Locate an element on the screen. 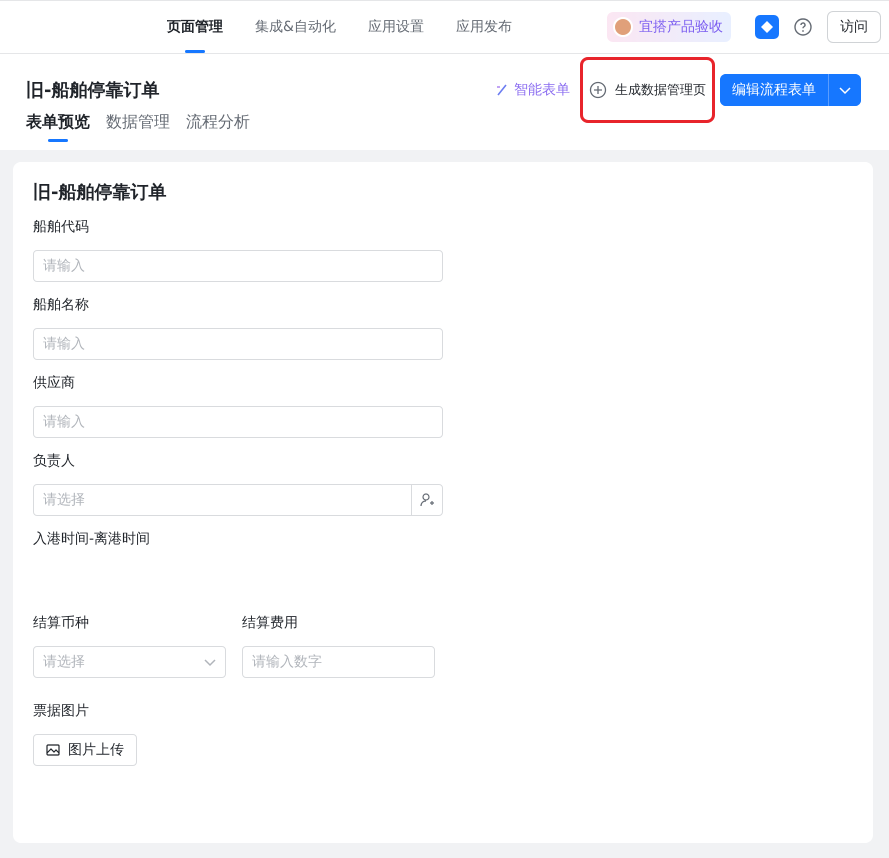 This screenshot has height=858, width=889. field-label: 船舶名称 is located at coordinates (61, 305).